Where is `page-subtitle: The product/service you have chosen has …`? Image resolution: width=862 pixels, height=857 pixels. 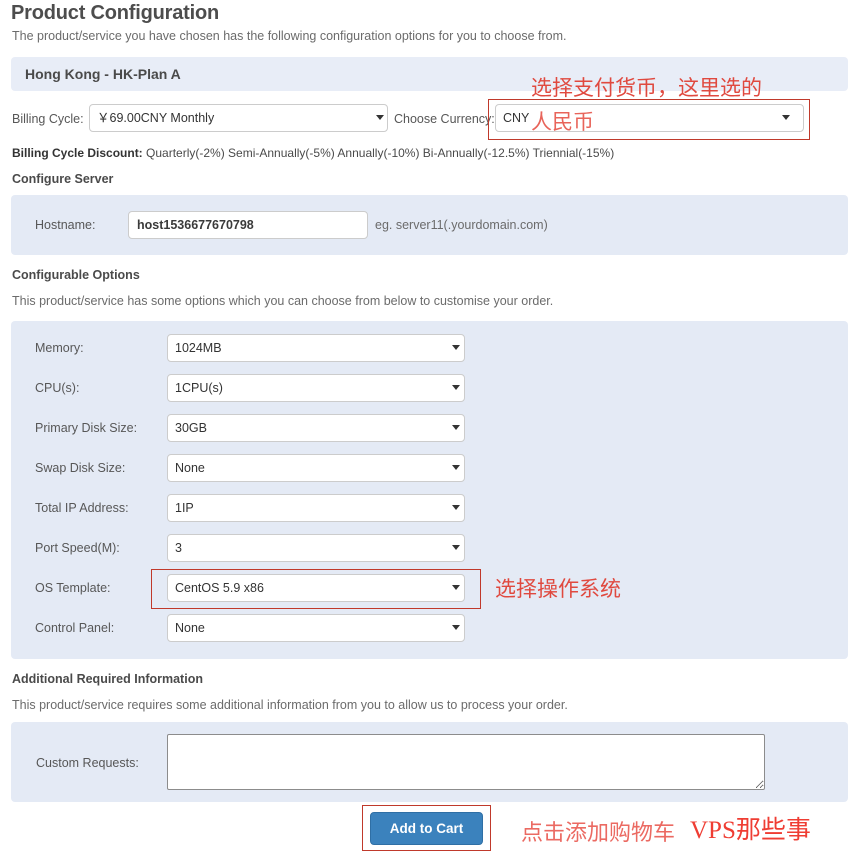 page-subtitle: The product/service you have chosen has … is located at coordinates (289, 36).